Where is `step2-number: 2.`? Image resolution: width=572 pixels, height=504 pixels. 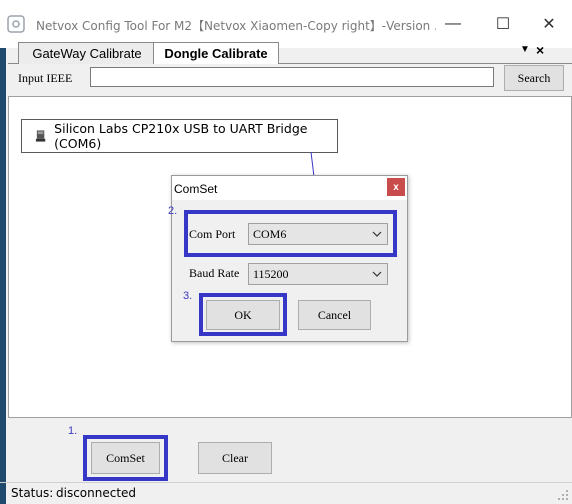
step2-number: 2. is located at coordinates (173, 211).